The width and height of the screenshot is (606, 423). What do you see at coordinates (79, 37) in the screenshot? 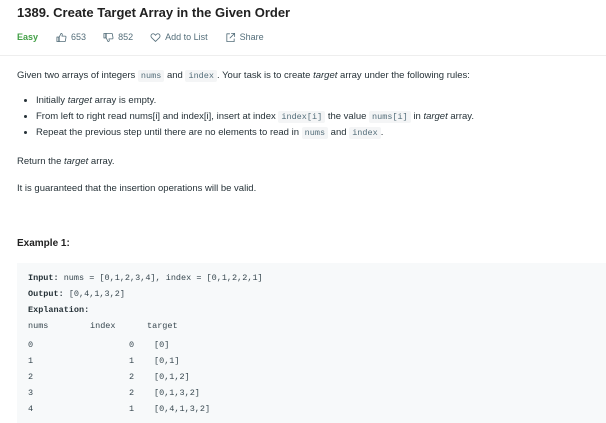
I see `like-count: 653` at bounding box center [79, 37].